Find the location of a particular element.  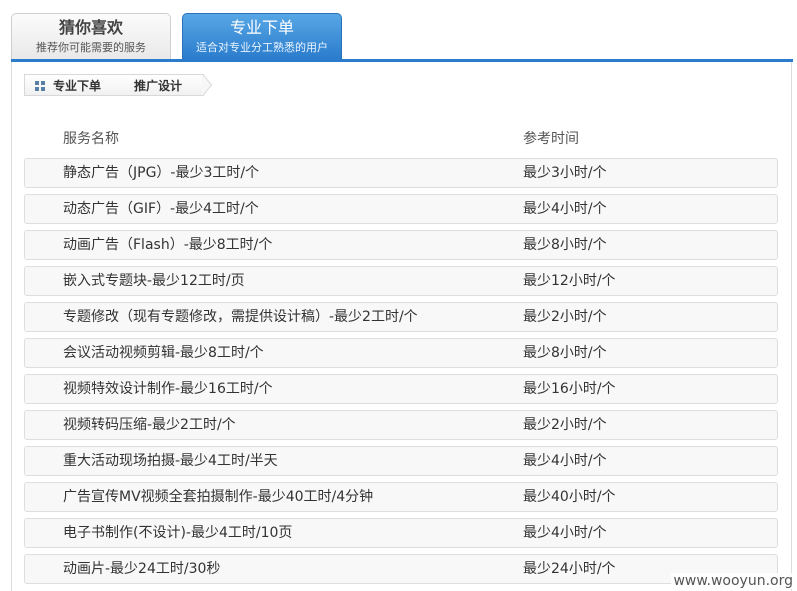

service-row: 广告宣传MV视频全套拍摄制作-最少40工时/4分钟 最少40小时/个 is located at coordinates (401, 497).